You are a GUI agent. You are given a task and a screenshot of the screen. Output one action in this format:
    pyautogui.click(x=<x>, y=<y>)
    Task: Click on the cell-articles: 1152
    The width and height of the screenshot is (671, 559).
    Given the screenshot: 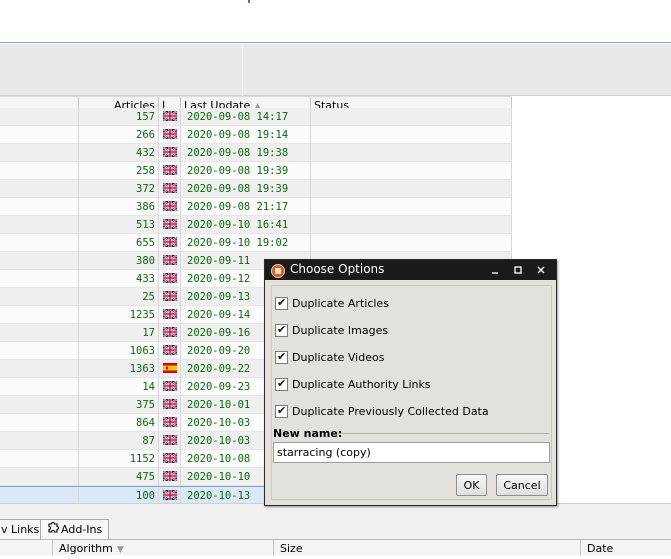 What is the action you would take?
    pyautogui.click(x=119, y=459)
    